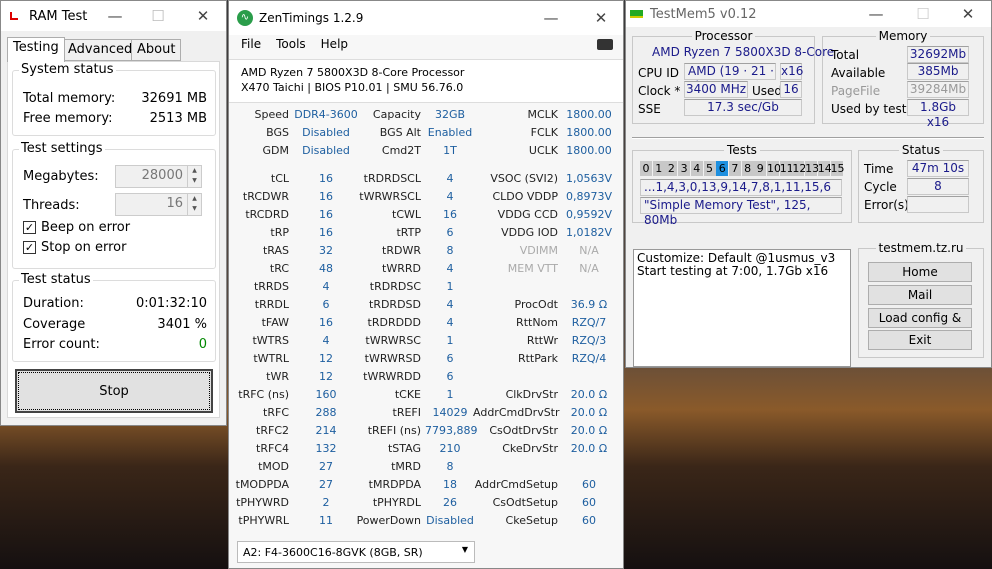 Image resolution: width=992 pixels, height=569 pixels. What do you see at coordinates (263, 520) in the screenshot?
I see `timing-label: tPHYWRL` at bounding box center [263, 520].